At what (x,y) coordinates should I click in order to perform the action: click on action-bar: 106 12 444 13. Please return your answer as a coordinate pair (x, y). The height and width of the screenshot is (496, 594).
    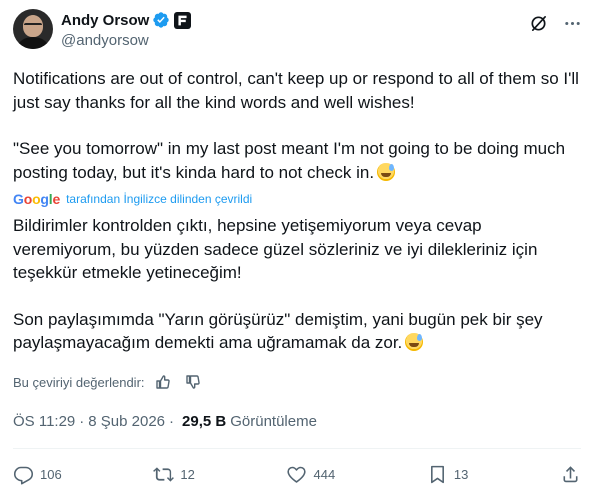
    Looking at the image, I should click on (297, 474).